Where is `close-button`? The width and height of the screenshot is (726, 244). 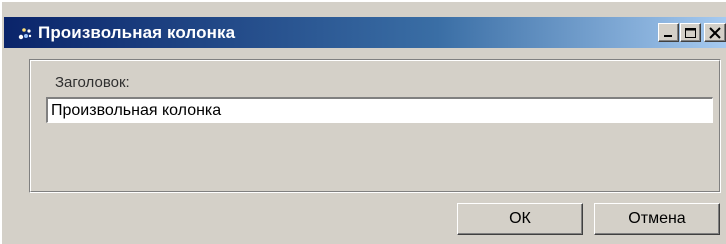 close-button is located at coordinates (715, 32).